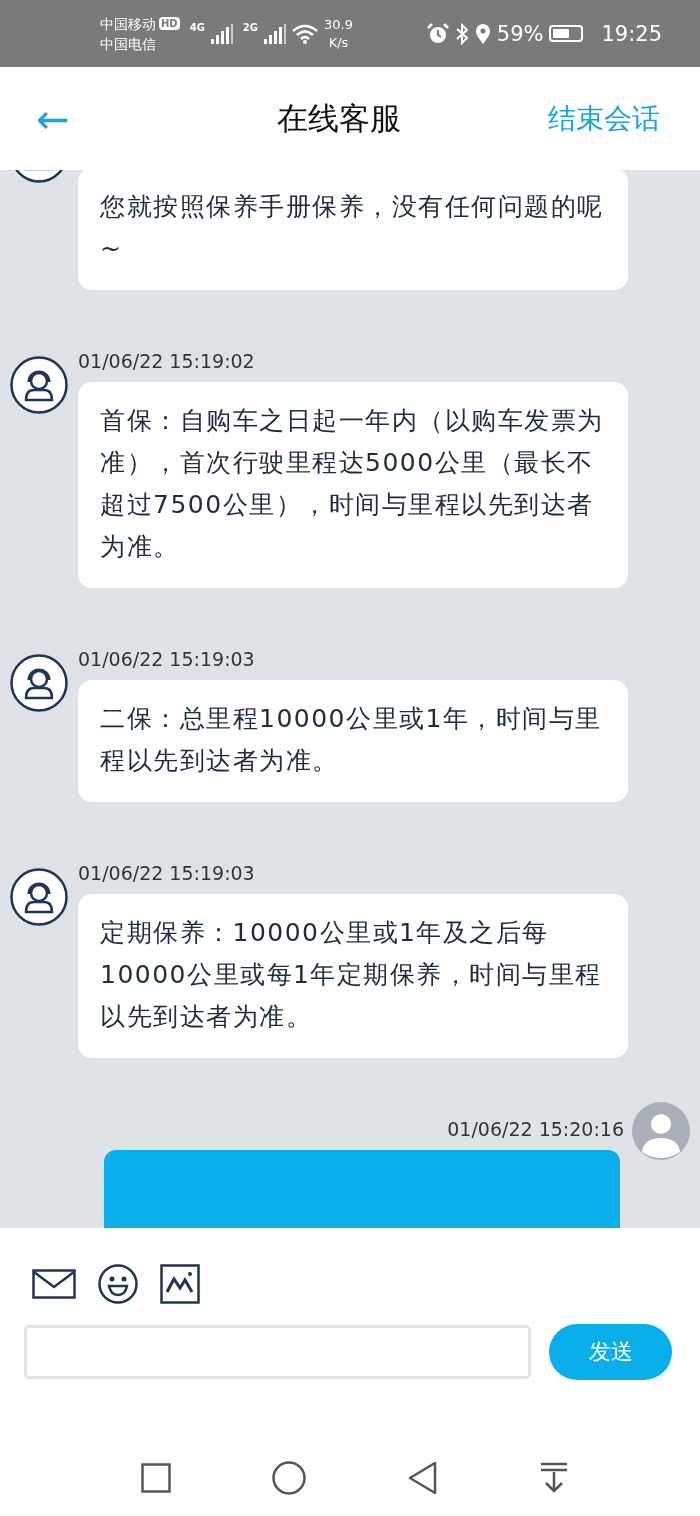  Describe the element at coordinates (338, 42) in the screenshot. I see `speed-unit: K/s` at that location.